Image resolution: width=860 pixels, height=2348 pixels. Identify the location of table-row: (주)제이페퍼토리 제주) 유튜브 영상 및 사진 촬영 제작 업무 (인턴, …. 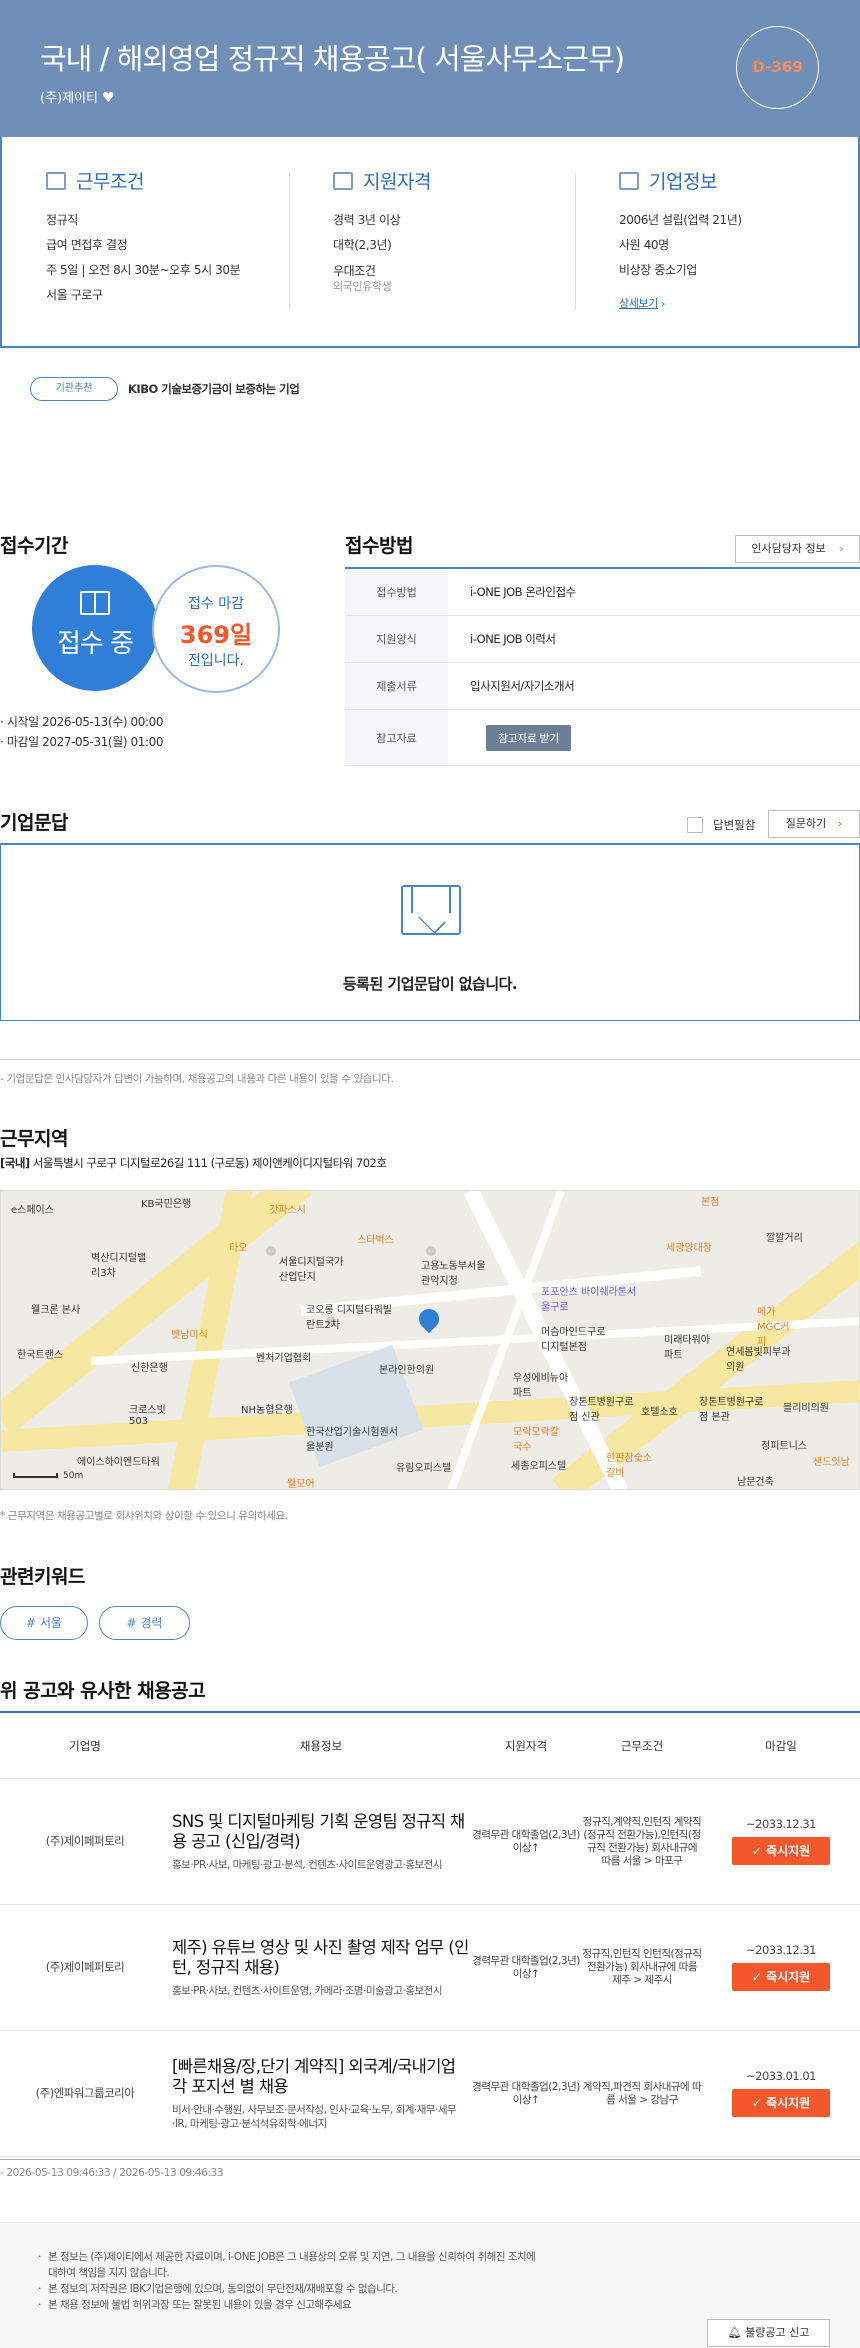
(430, 1968).